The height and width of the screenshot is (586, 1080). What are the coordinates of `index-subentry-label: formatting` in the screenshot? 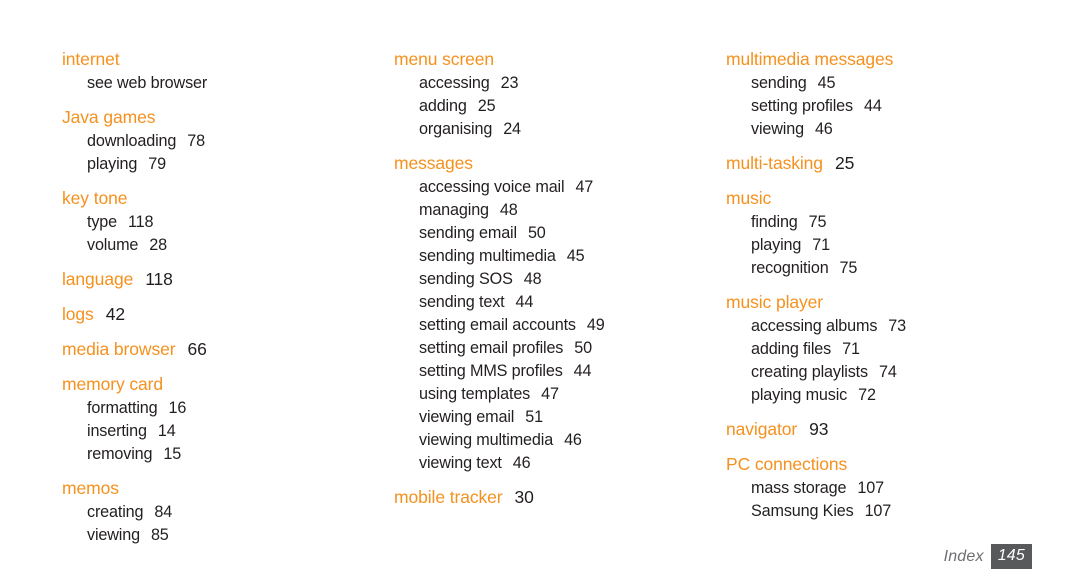 It's located at (122, 408).